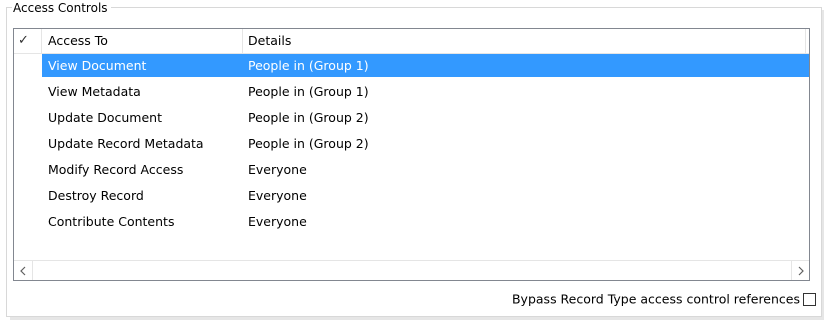  What do you see at coordinates (97, 65) in the screenshot?
I see `access-to-cell: View Document` at bounding box center [97, 65].